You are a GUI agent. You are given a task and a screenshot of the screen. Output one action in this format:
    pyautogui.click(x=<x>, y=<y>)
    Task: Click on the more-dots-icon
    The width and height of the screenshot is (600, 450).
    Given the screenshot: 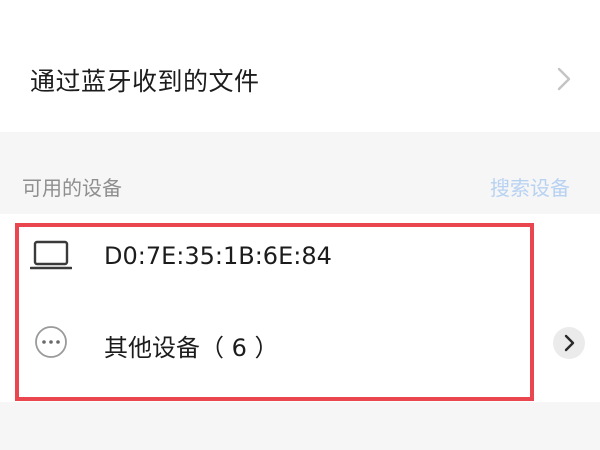 What is the action you would take?
    pyautogui.click(x=51, y=342)
    